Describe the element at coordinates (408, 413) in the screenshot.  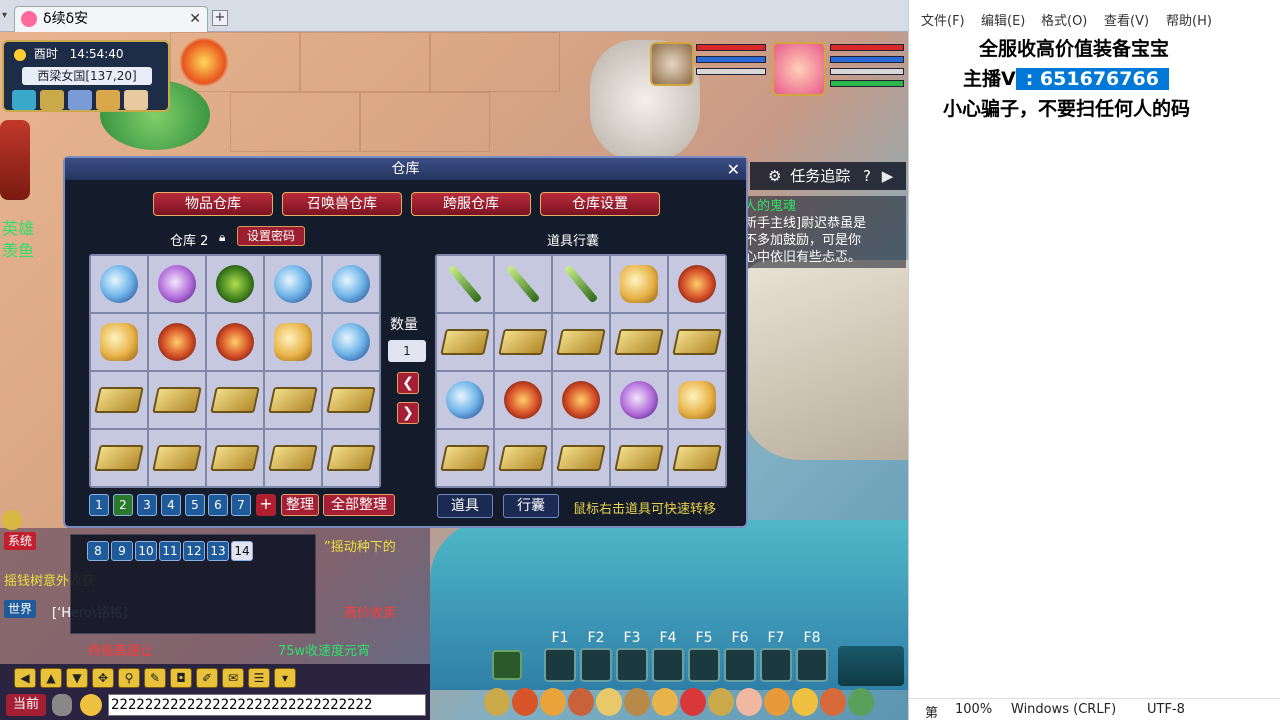
I see `next-page-button: ❯` at that location.